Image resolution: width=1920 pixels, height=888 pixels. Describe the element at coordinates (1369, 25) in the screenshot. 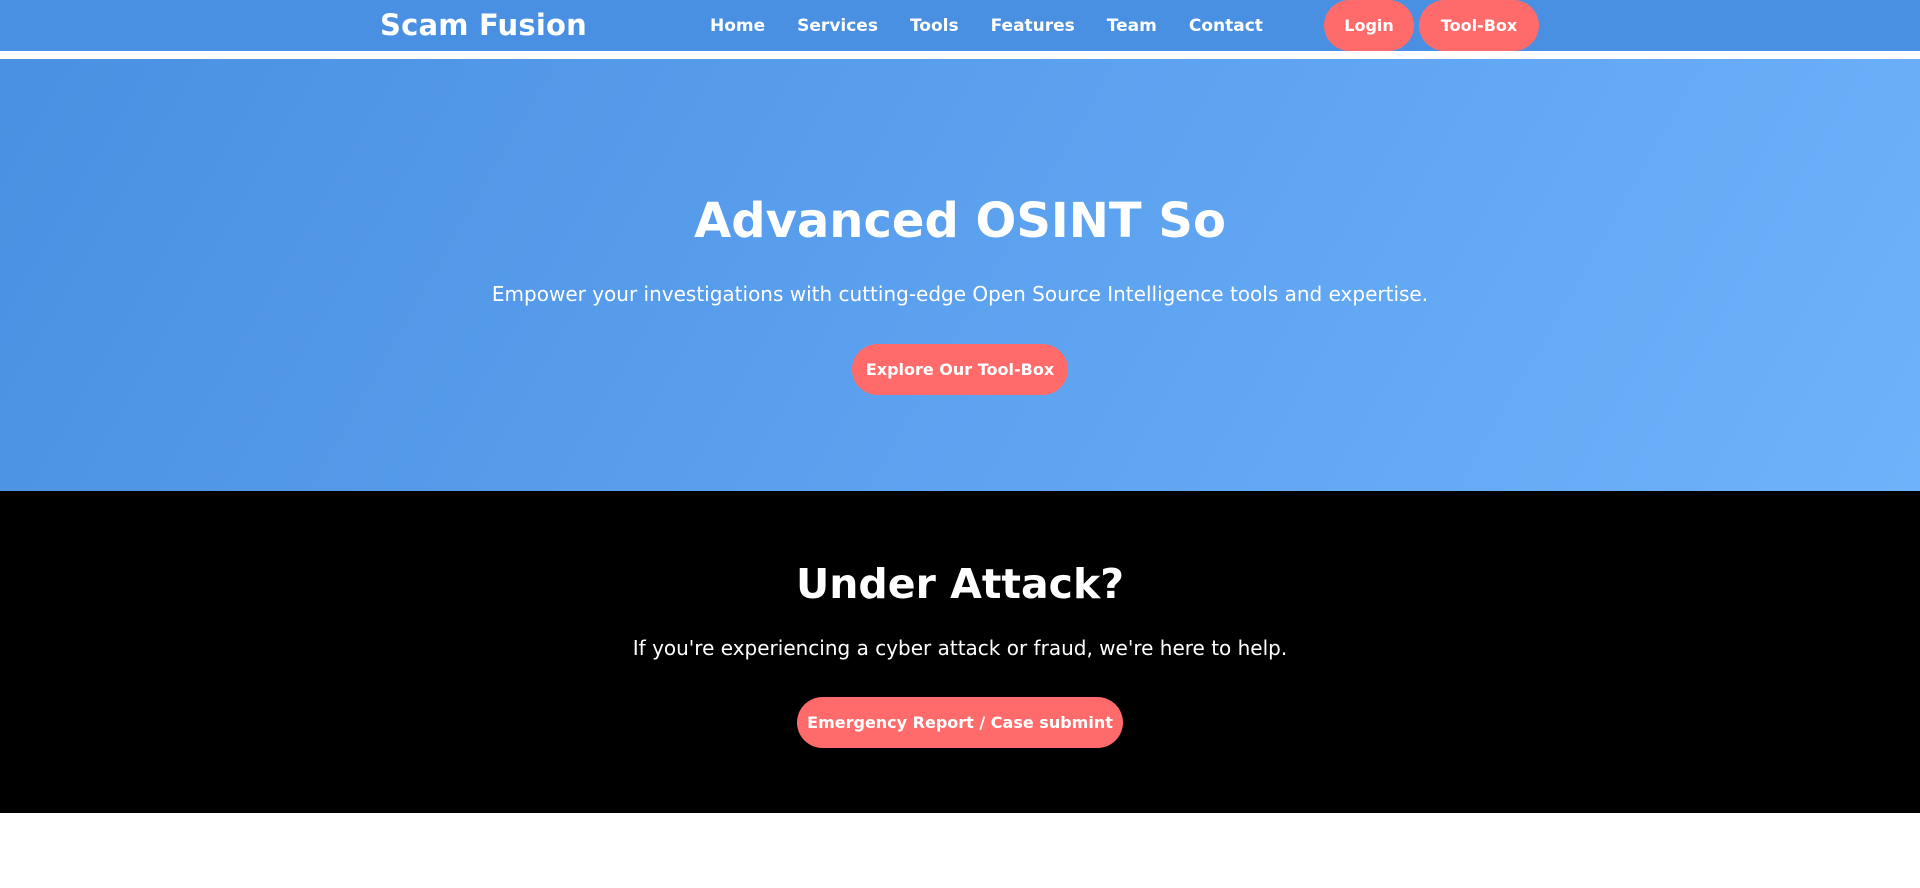

I see `login-button: Login` at that location.